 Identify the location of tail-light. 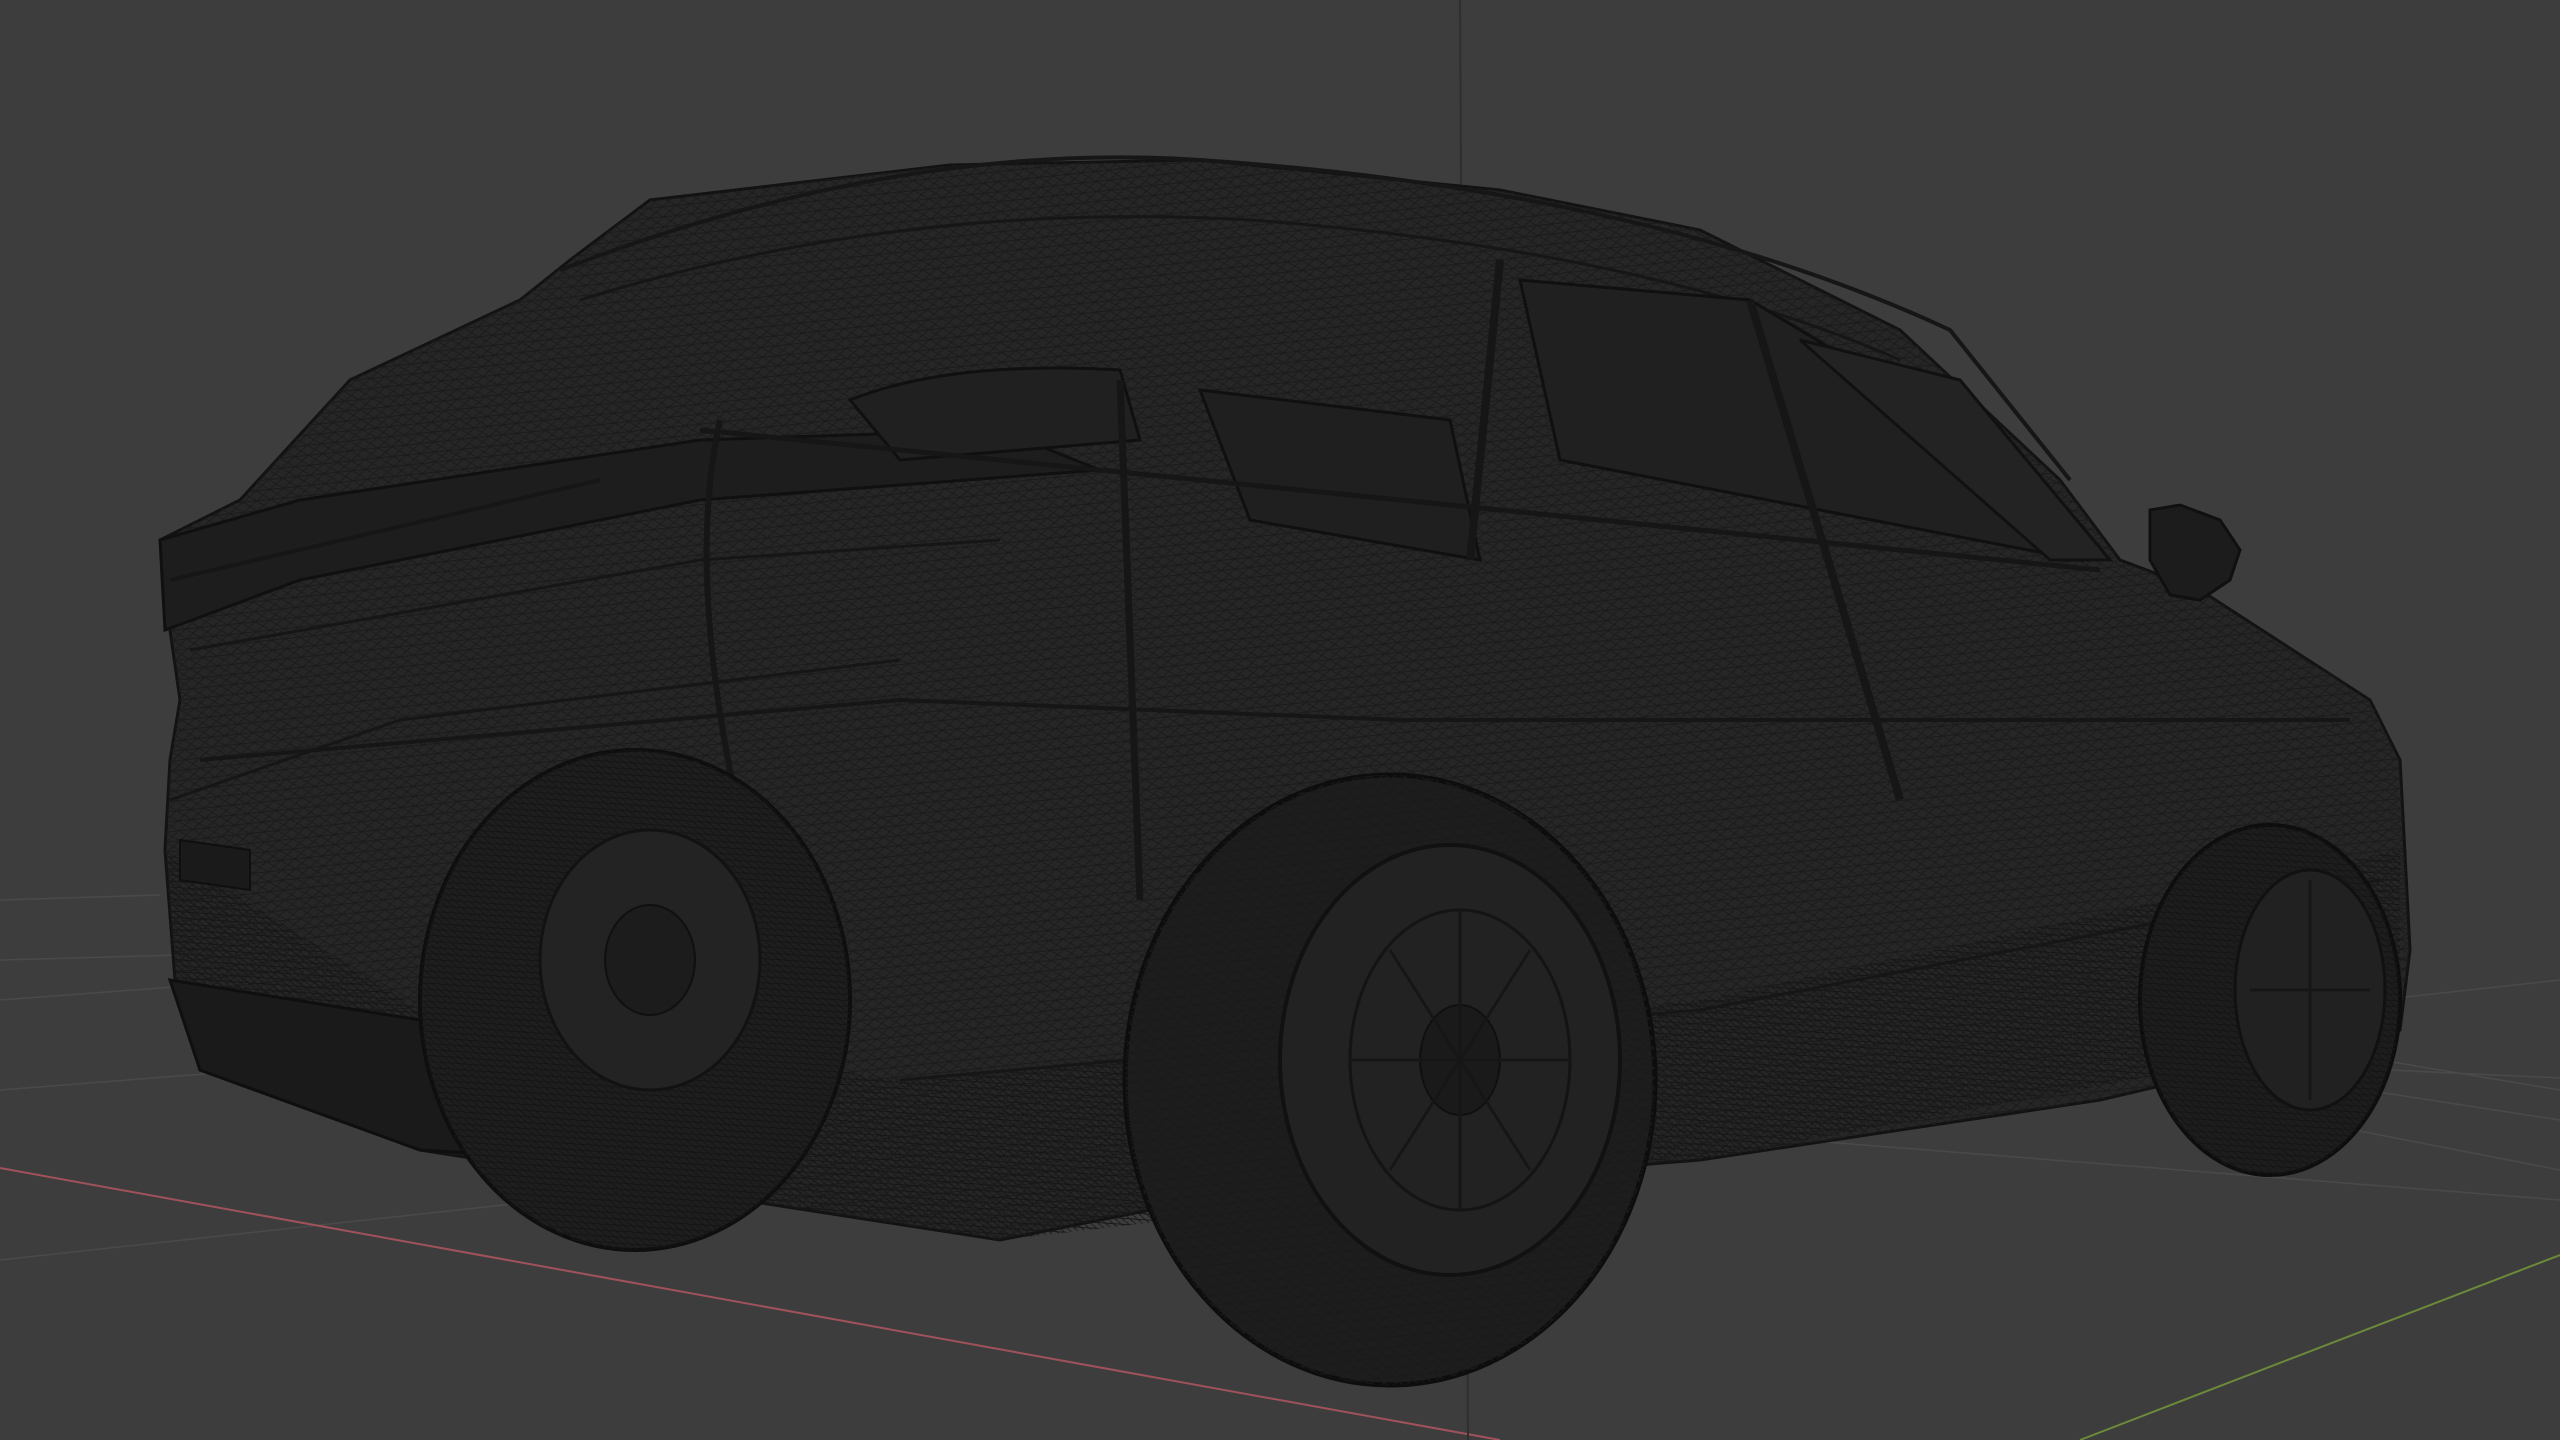
(215, 865).